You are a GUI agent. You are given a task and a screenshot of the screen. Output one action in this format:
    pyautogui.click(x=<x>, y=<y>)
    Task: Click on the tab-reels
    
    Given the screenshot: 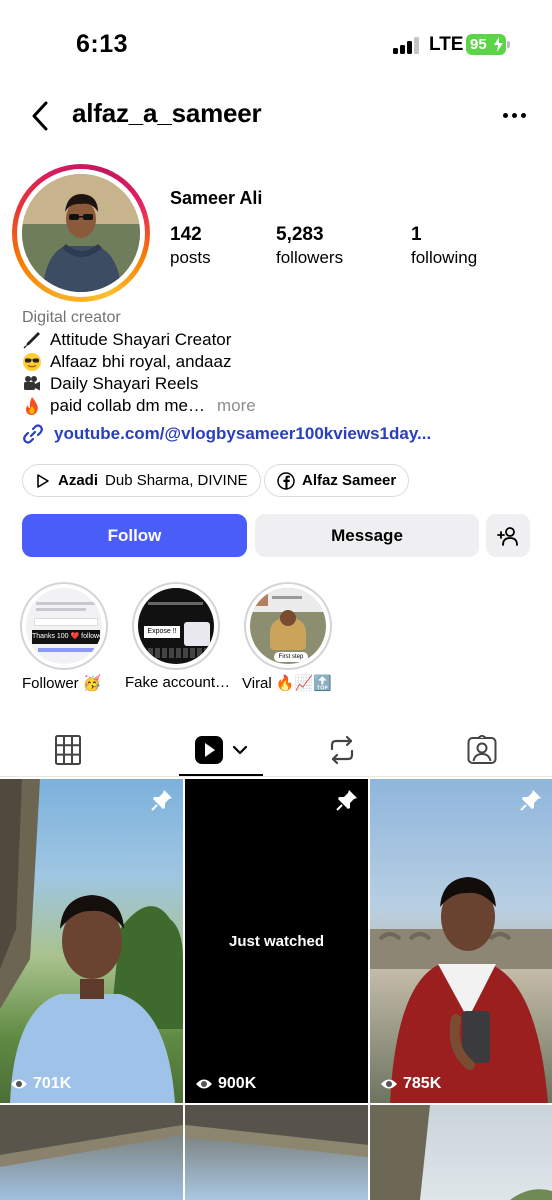 What is the action you would take?
    pyautogui.click(x=221, y=750)
    